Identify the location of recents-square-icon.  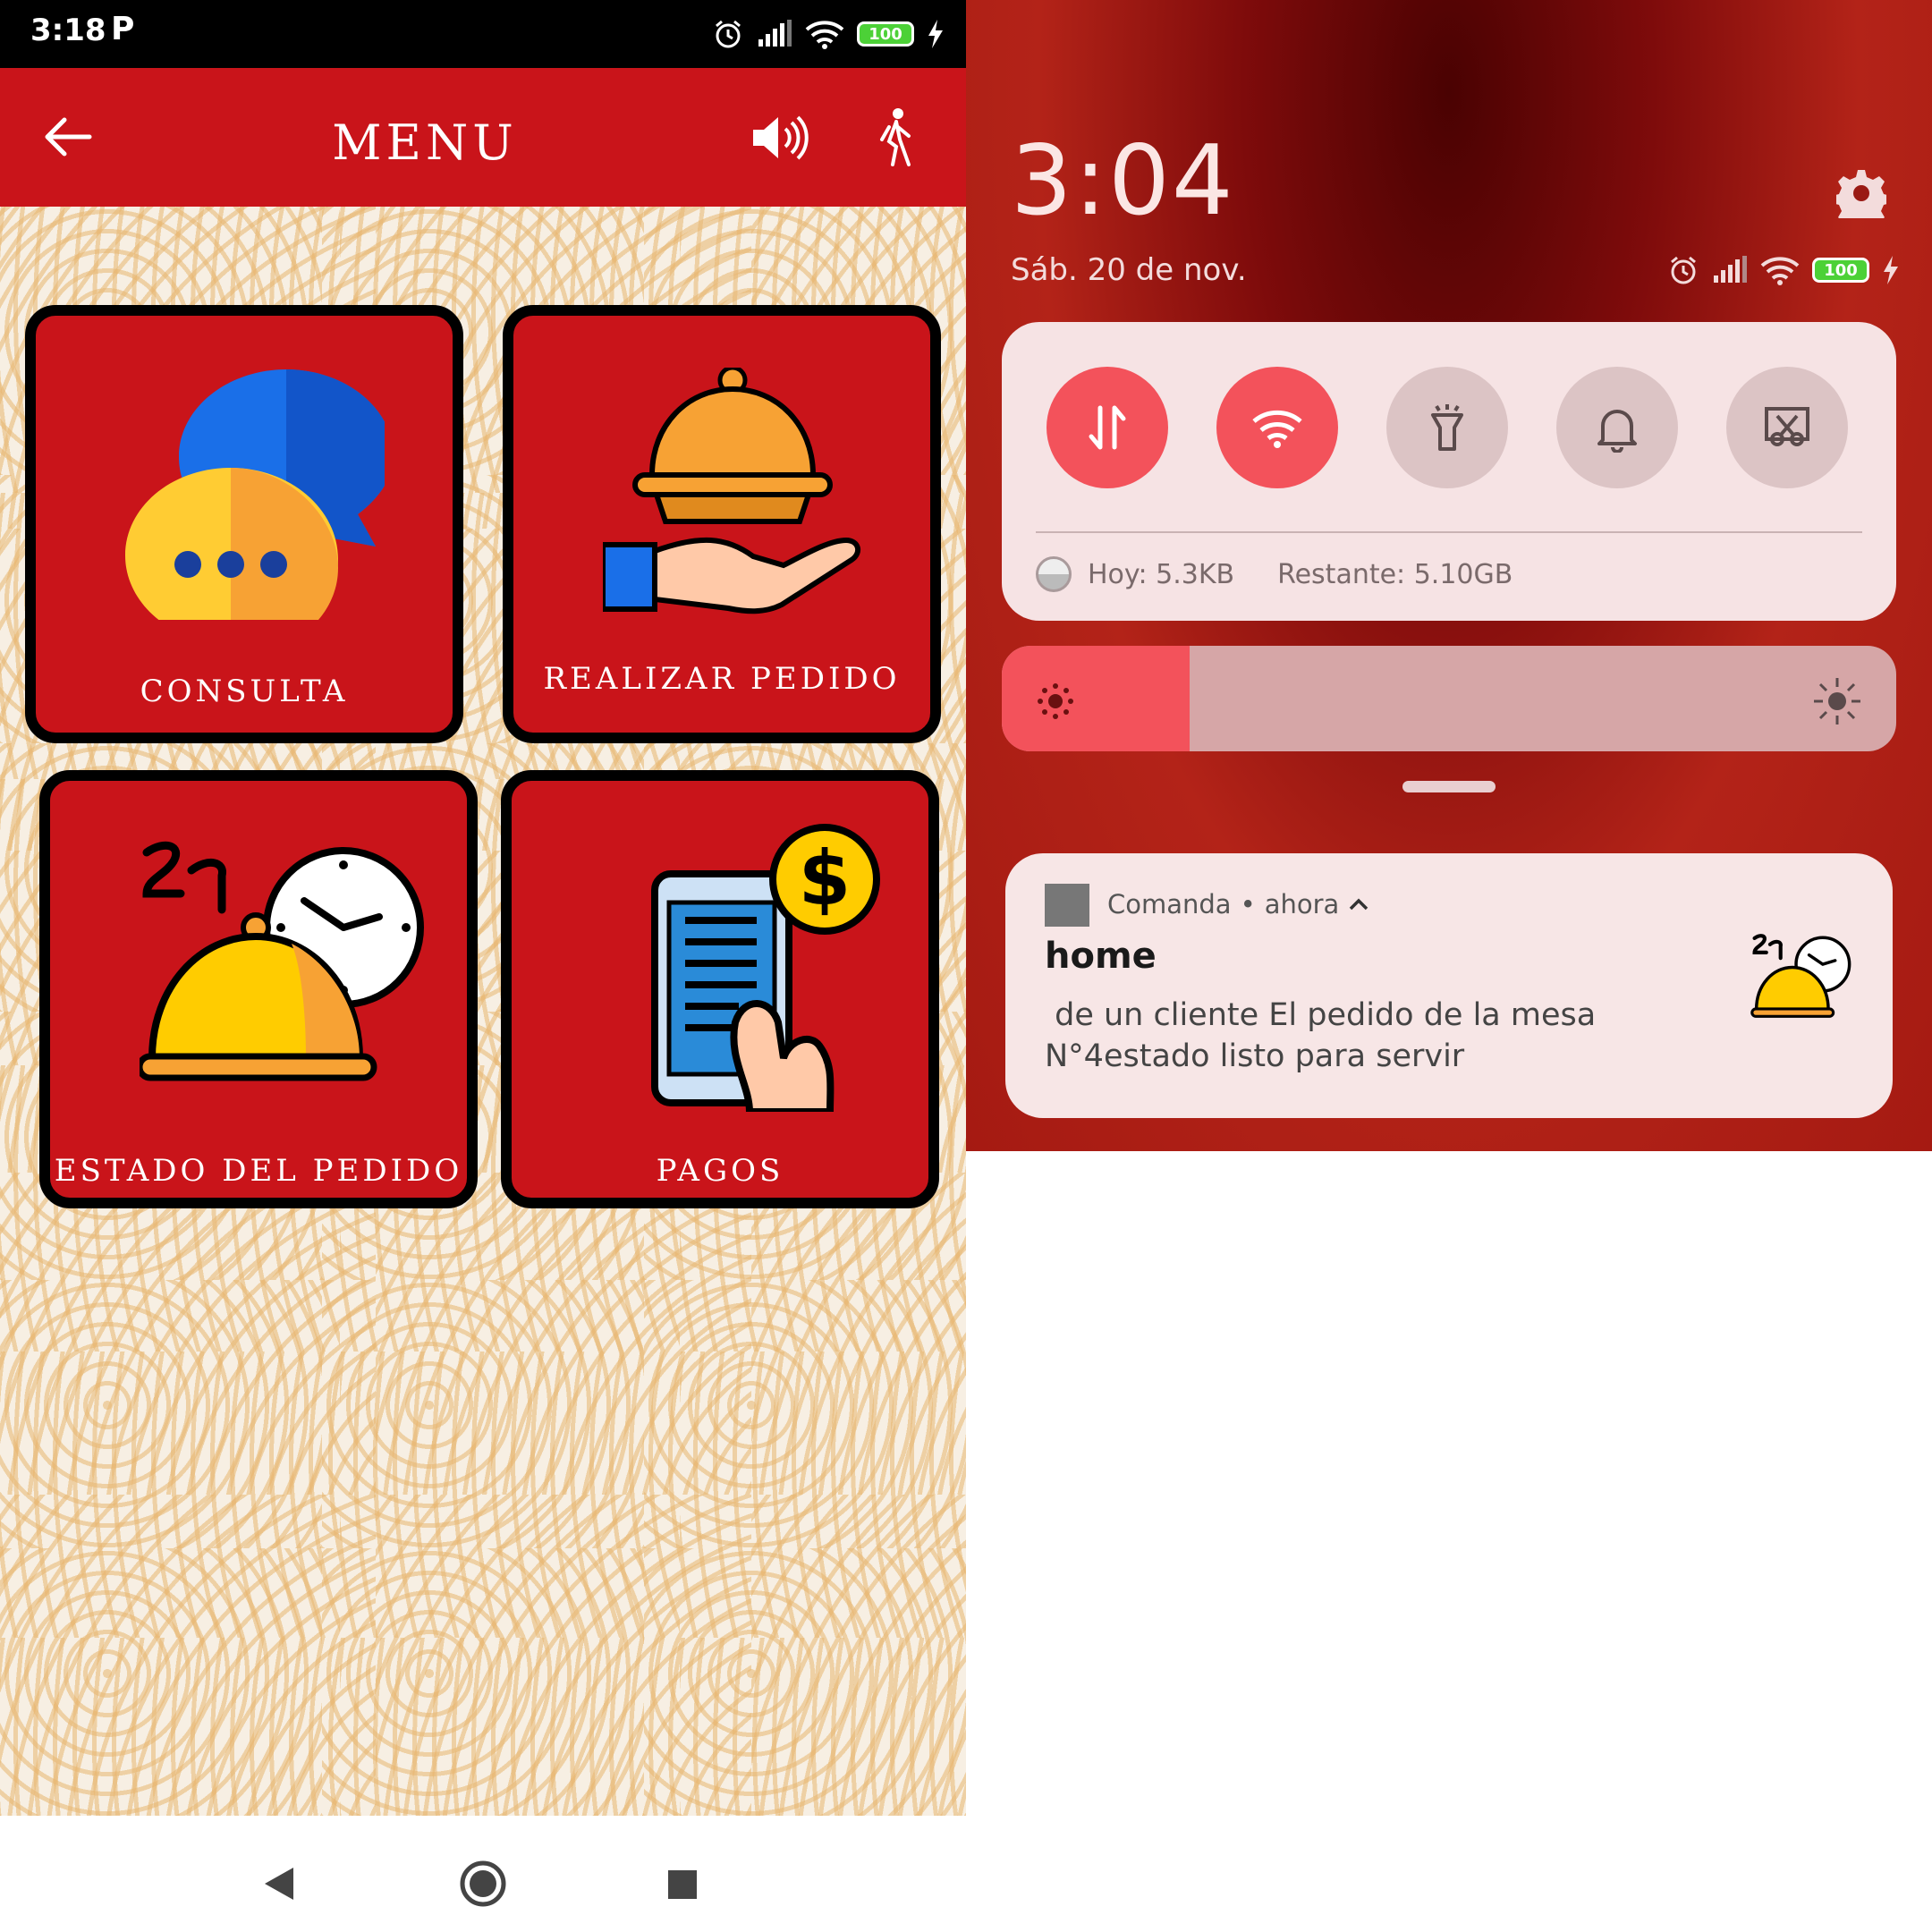
(682, 1884).